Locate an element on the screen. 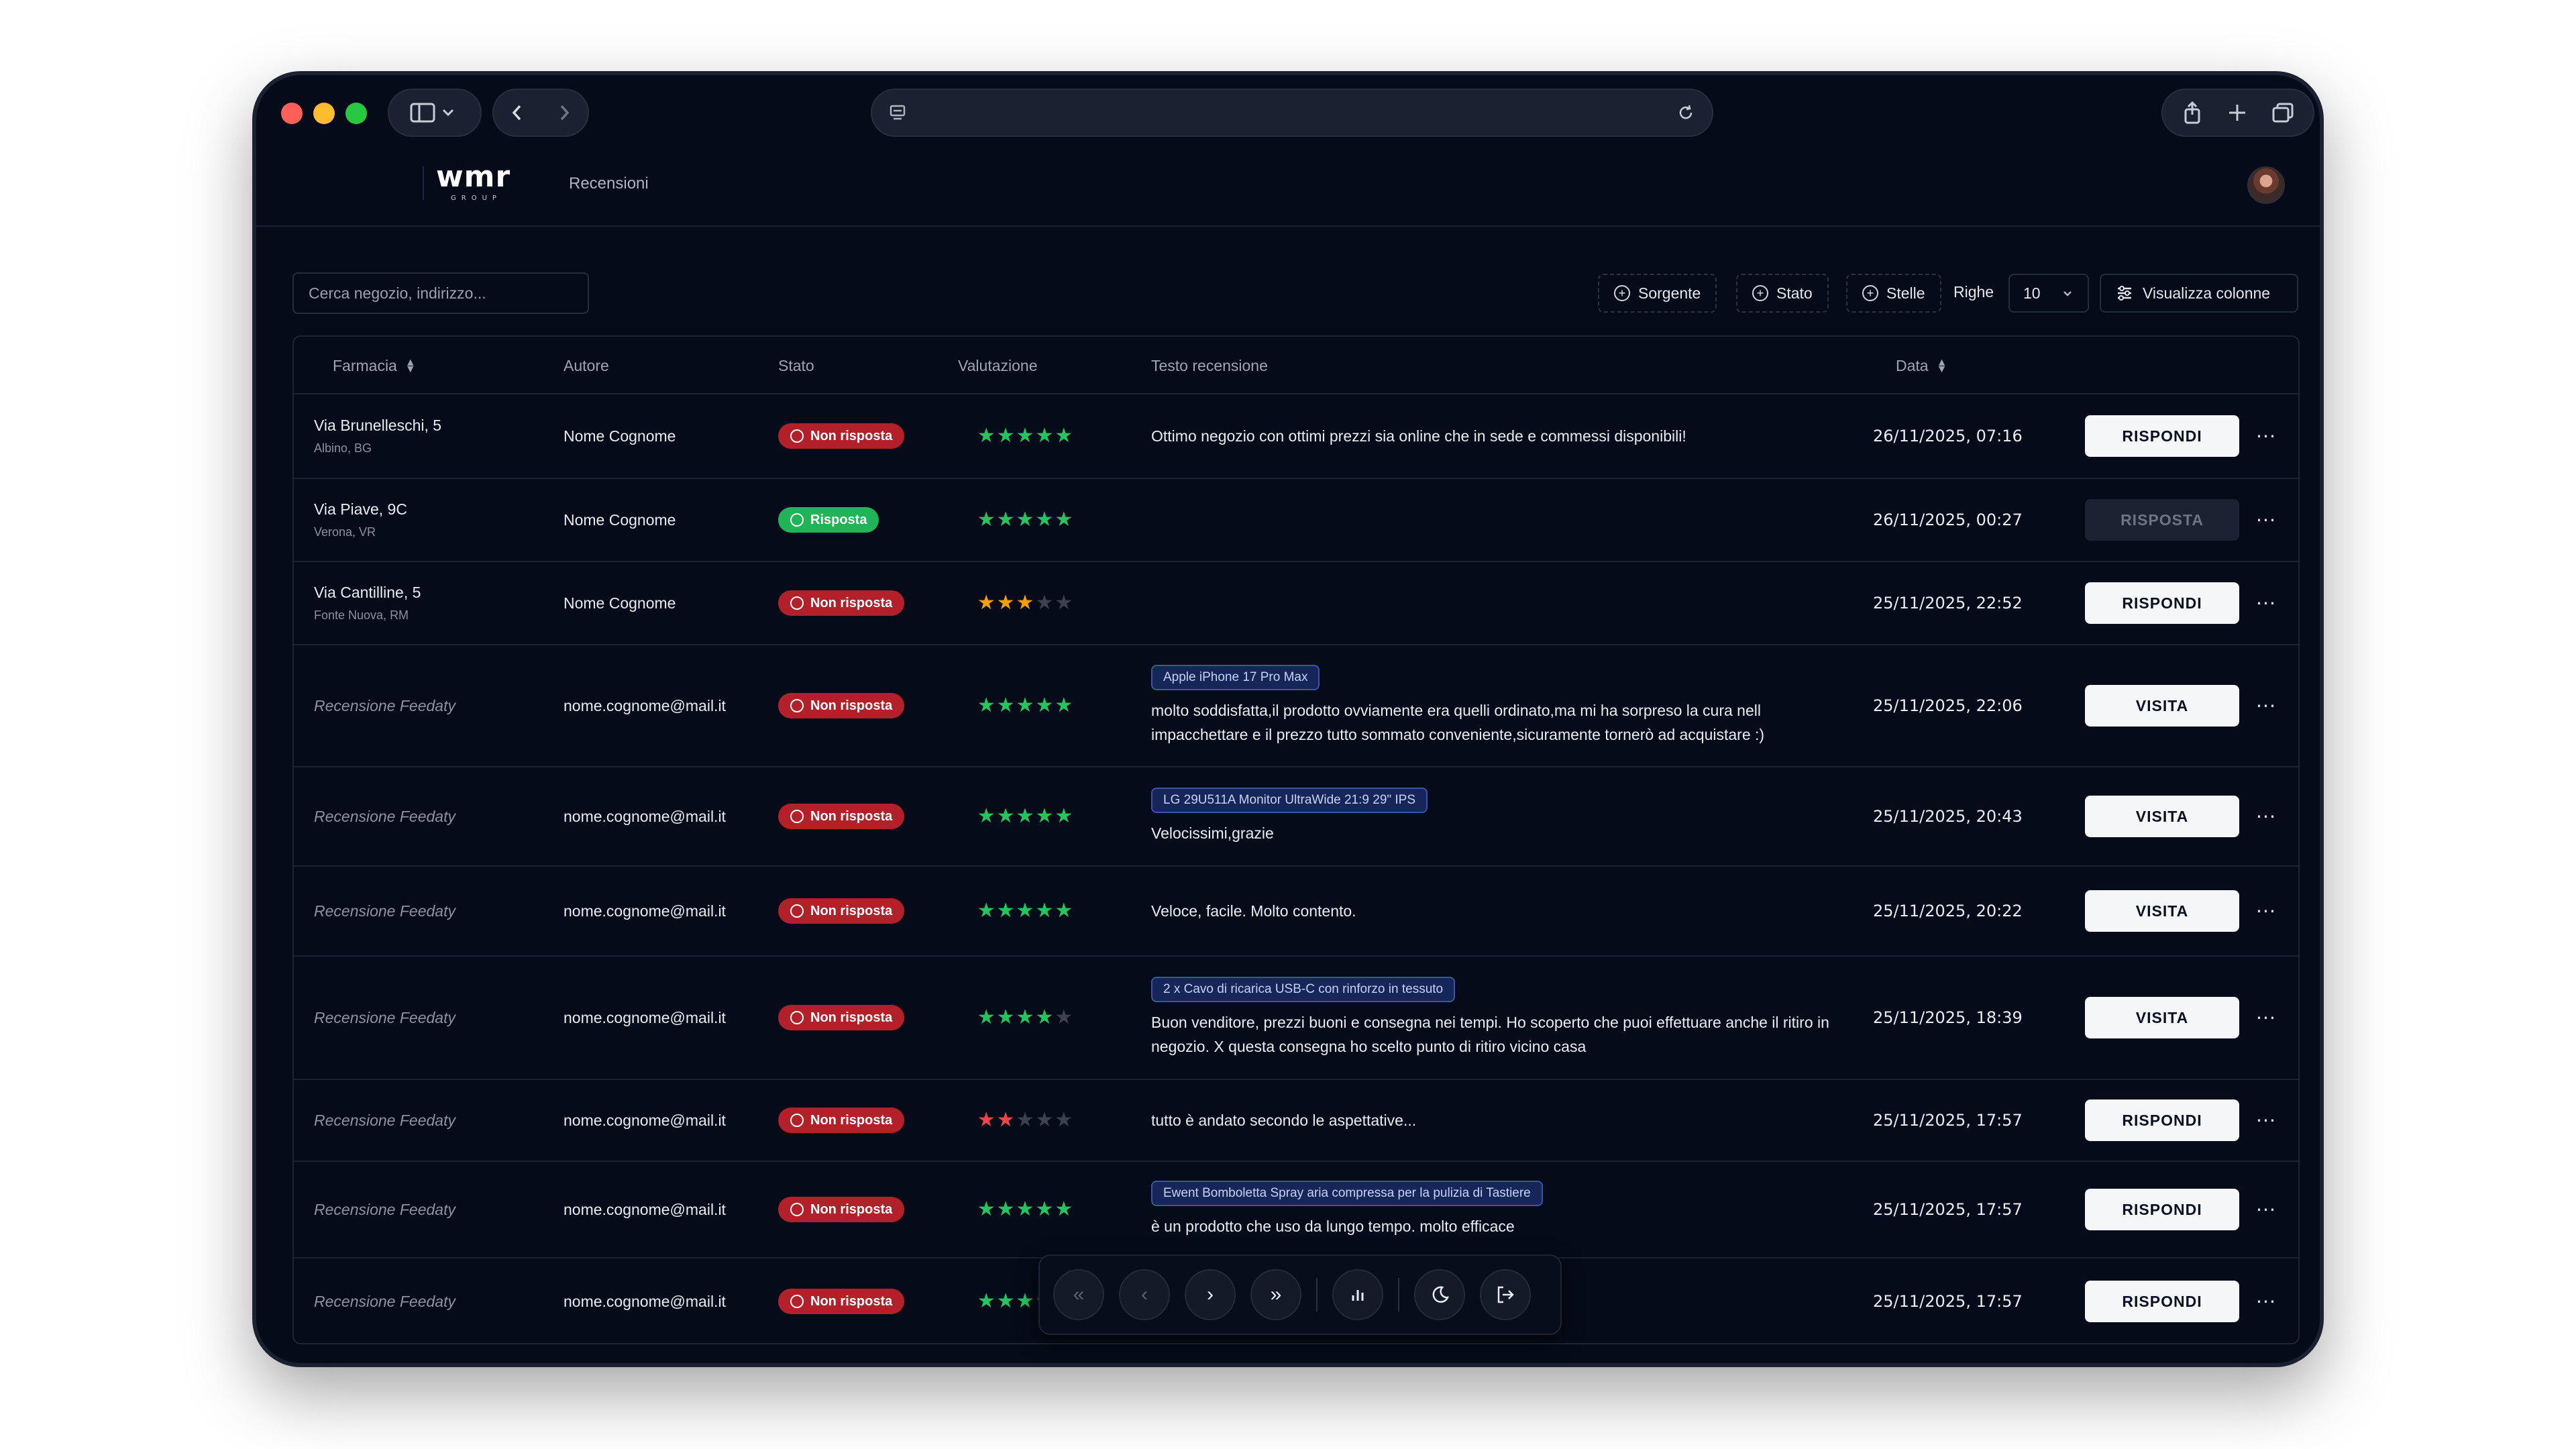 This screenshot has width=2576, height=1449. last-page-icon: » is located at coordinates (1276, 1294).